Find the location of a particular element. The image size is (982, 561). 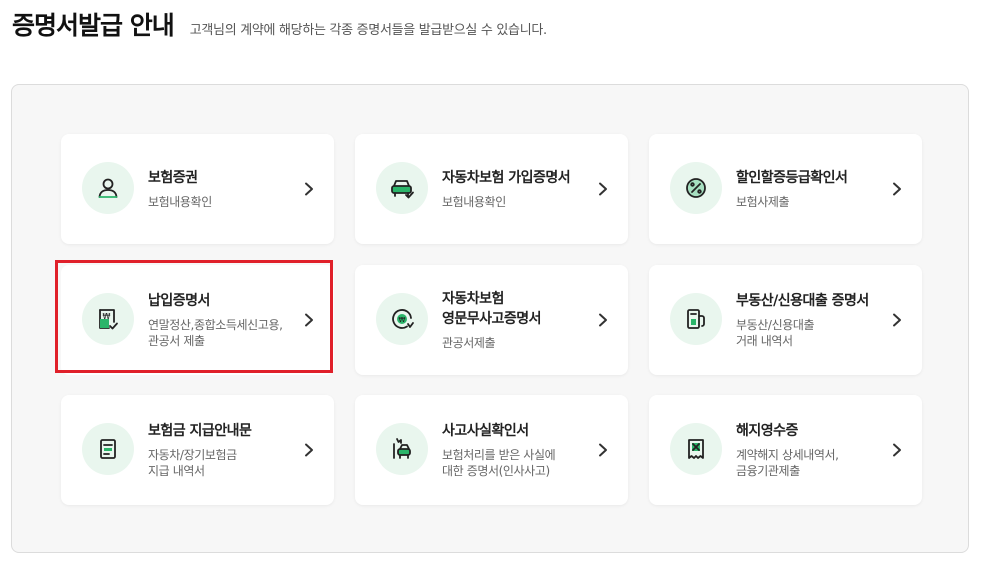

card-claim-payment-notice: 보험금 지급안내문 자동차/장기보험금 지급 내역서 is located at coordinates (197, 450).